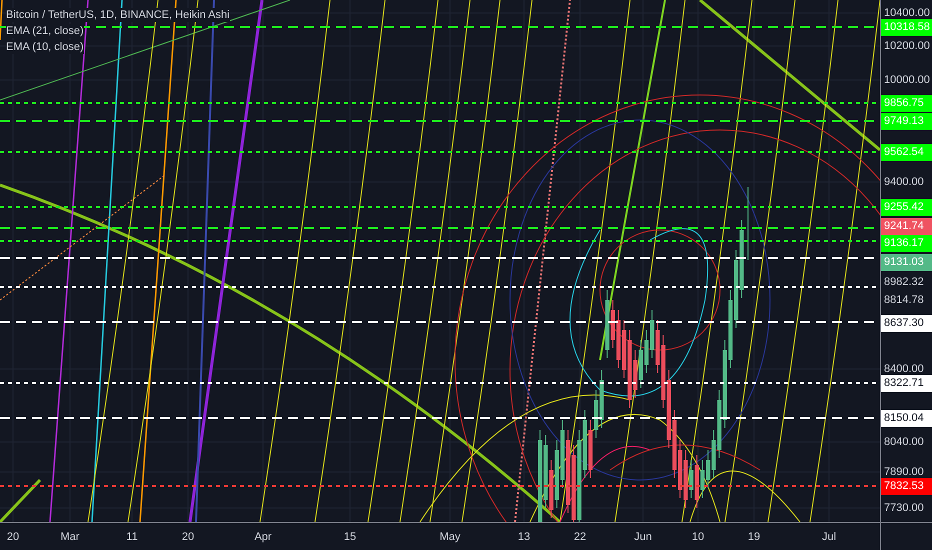 The height and width of the screenshot is (550, 932). What do you see at coordinates (907, 46) in the screenshot?
I see `price-label: 10200.00` at bounding box center [907, 46].